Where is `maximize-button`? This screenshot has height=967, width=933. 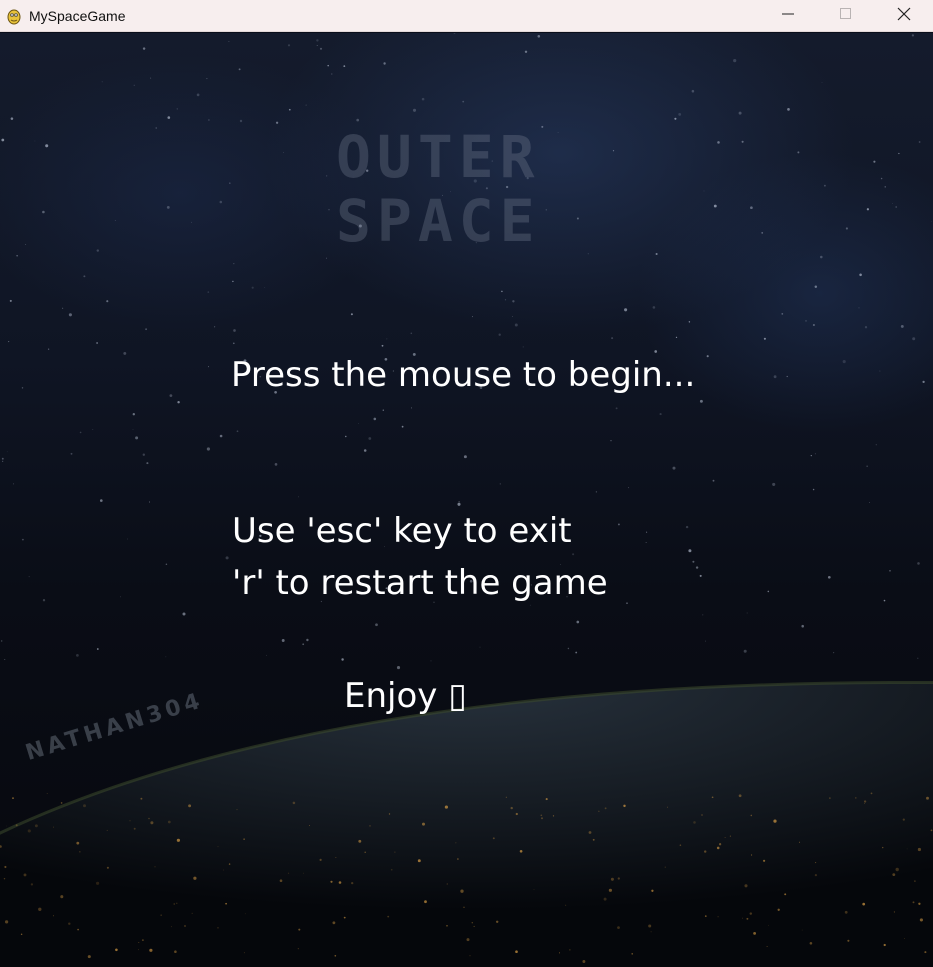 maximize-button is located at coordinates (846, 14).